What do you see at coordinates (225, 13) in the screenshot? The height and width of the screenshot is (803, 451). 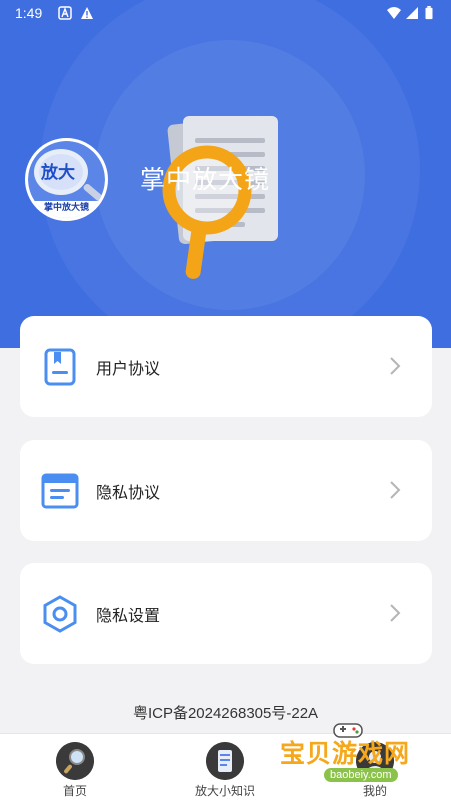 I see `status-bar: 1:49` at bounding box center [225, 13].